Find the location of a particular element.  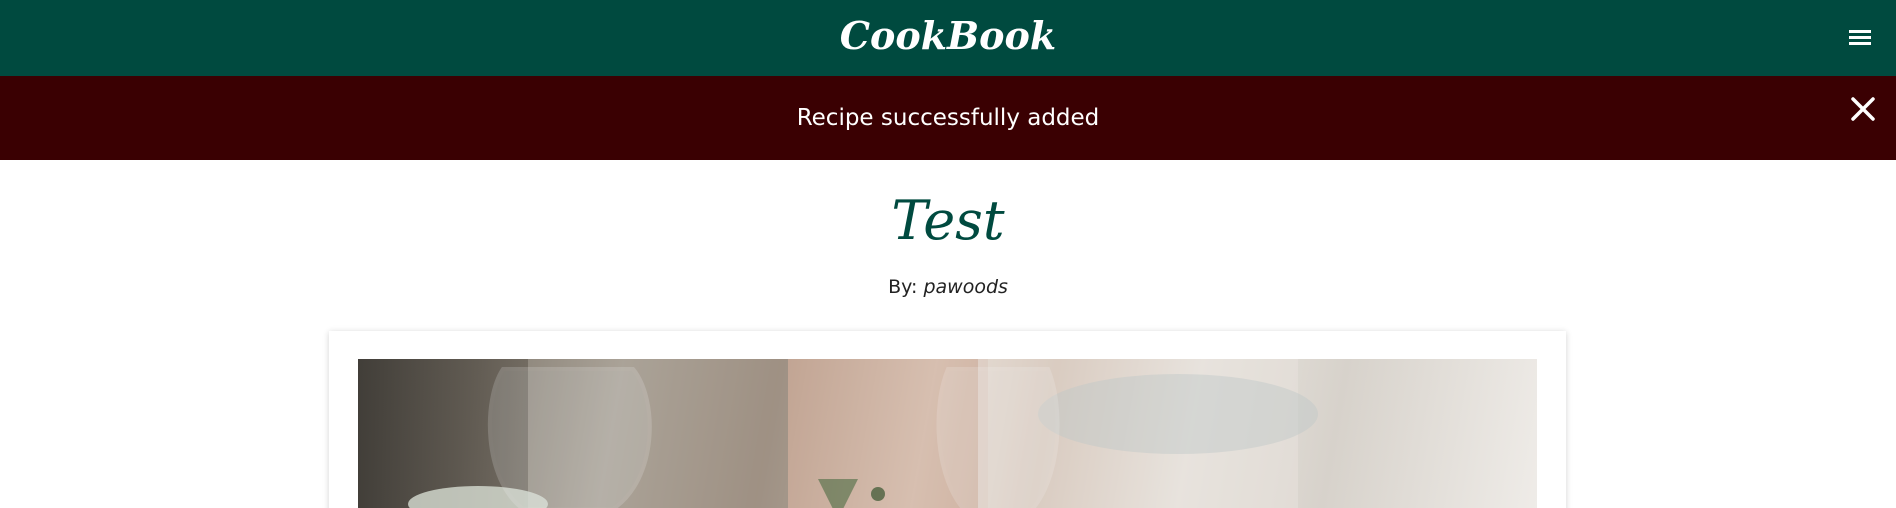

flash-message-text: Recipe successfully added is located at coordinates (948, 118).